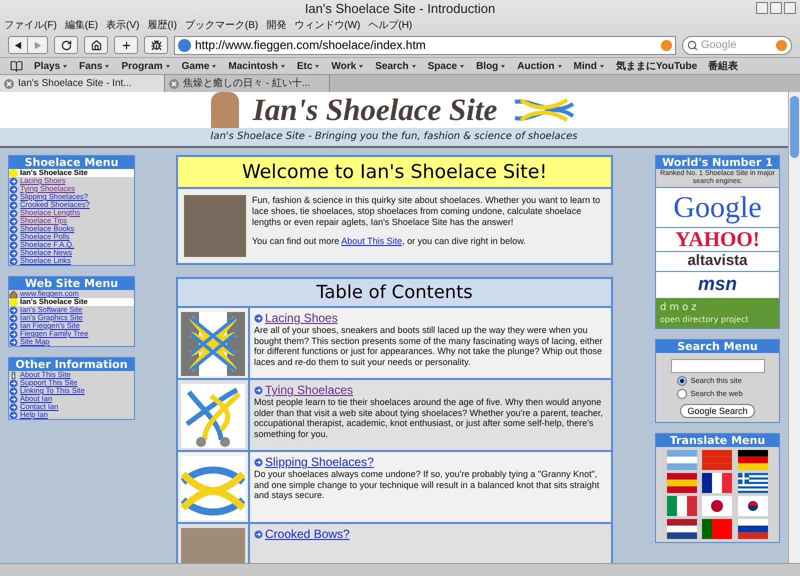  I want to click on bookmark-item: Etc, so click(308, 66).